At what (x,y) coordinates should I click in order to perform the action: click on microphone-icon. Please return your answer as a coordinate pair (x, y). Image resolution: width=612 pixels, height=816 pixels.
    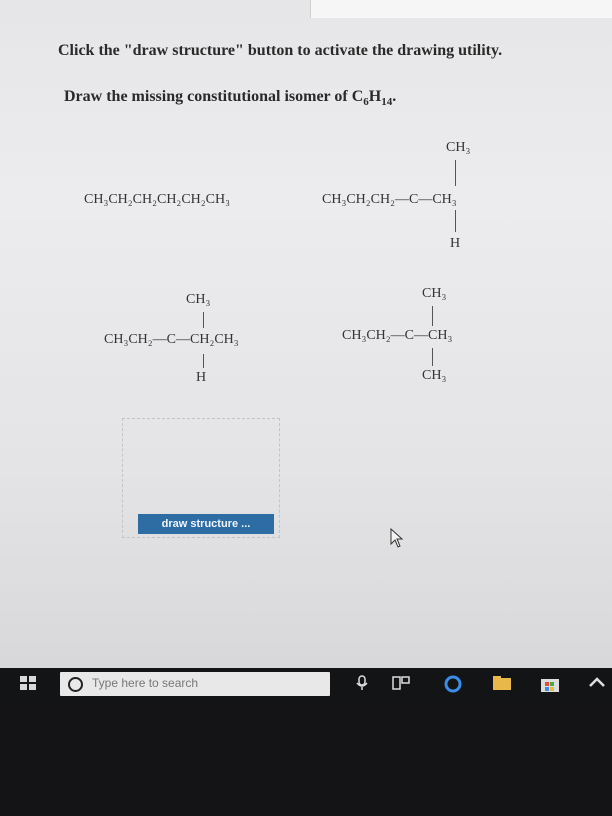
    Looking at the image, I should click on (362, 683).